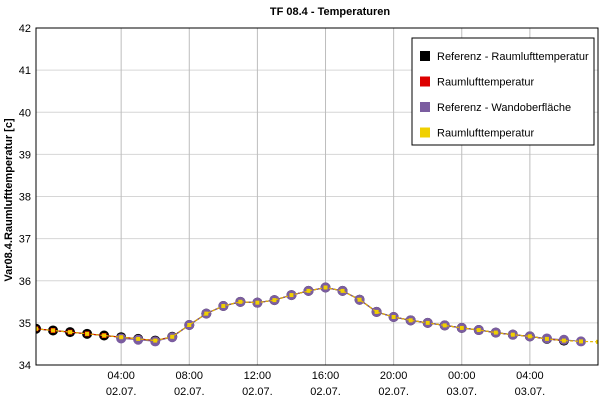 The height and width of the screenshot is (400, 600). I want to click on legend-item: Referenz - Wandoberfläche, so click(495, 108).